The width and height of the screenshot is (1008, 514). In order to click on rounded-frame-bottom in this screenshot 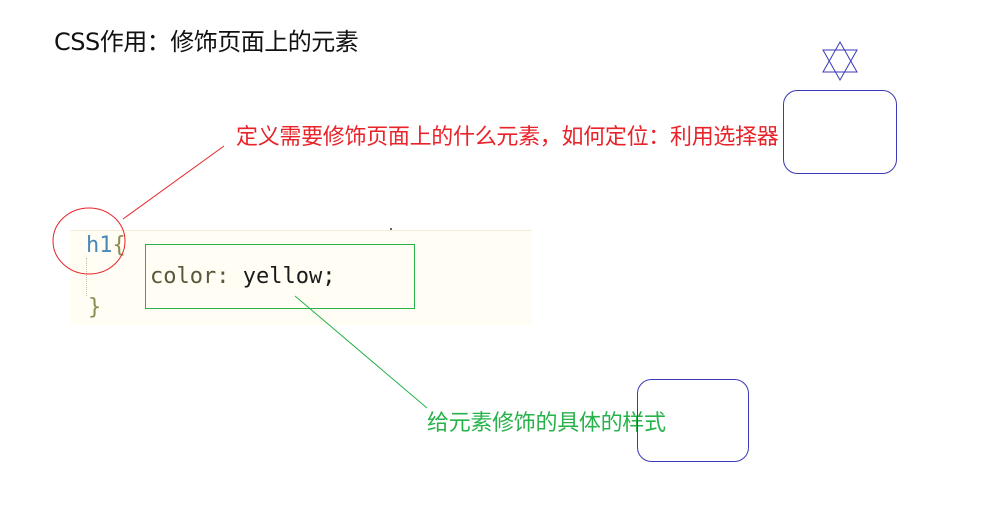, I will do `click(693, 420)`.